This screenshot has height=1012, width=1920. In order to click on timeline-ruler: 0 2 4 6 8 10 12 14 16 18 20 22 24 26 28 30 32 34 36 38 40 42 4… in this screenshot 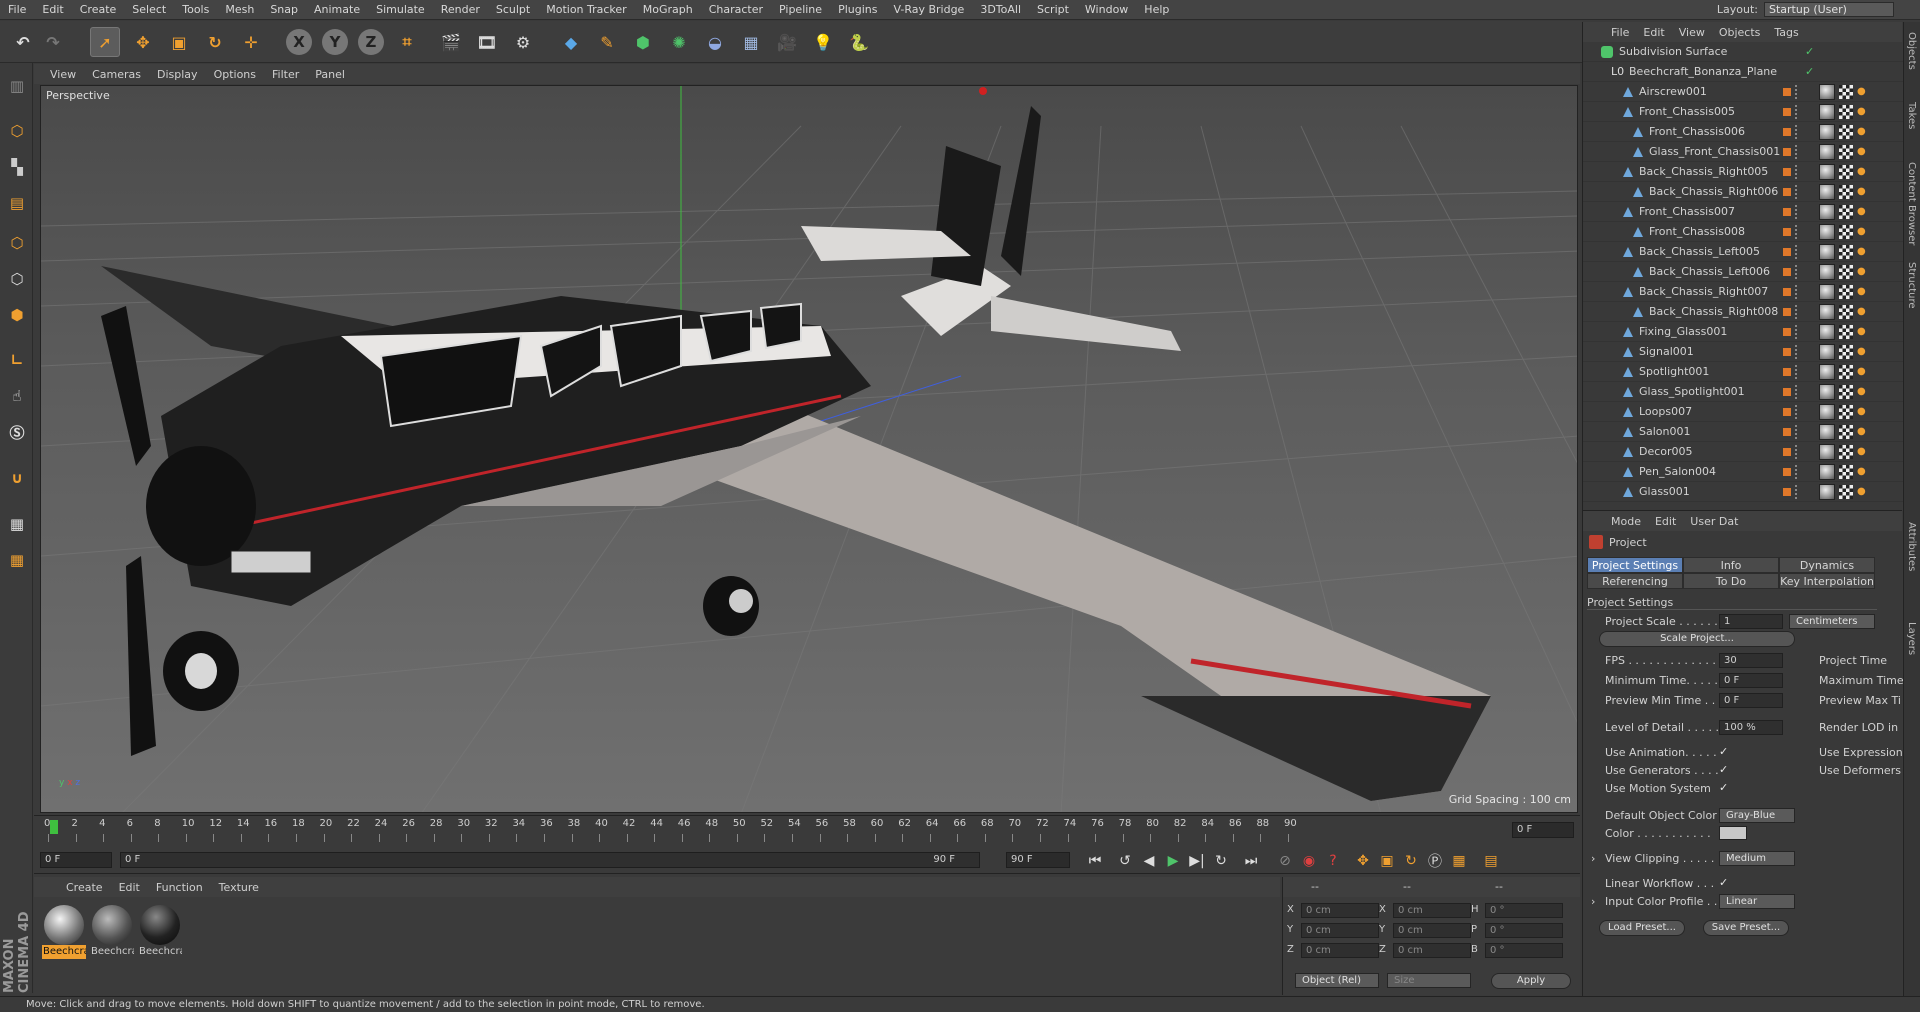, I will do `click(807, 830)`.